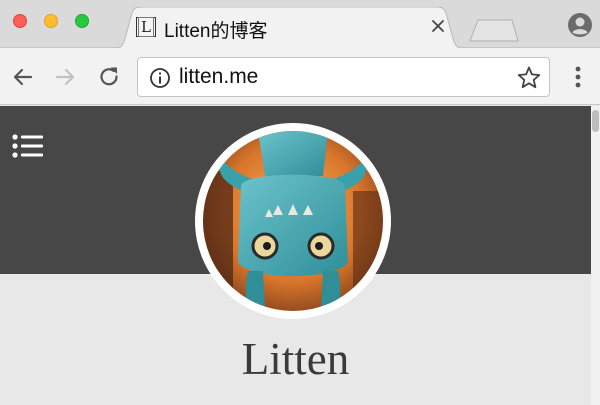 This screenshot has height=405, width=600. I want to click on account-circle-icon, so click(580, 25).